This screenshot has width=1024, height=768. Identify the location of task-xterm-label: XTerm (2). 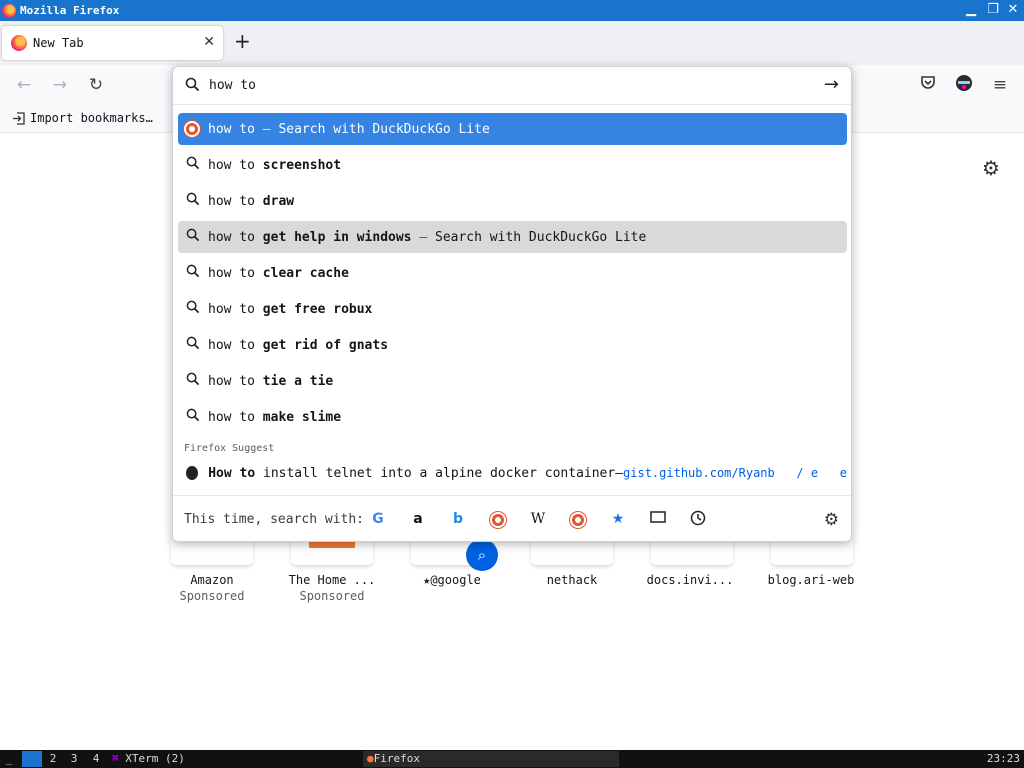
(155, 758).